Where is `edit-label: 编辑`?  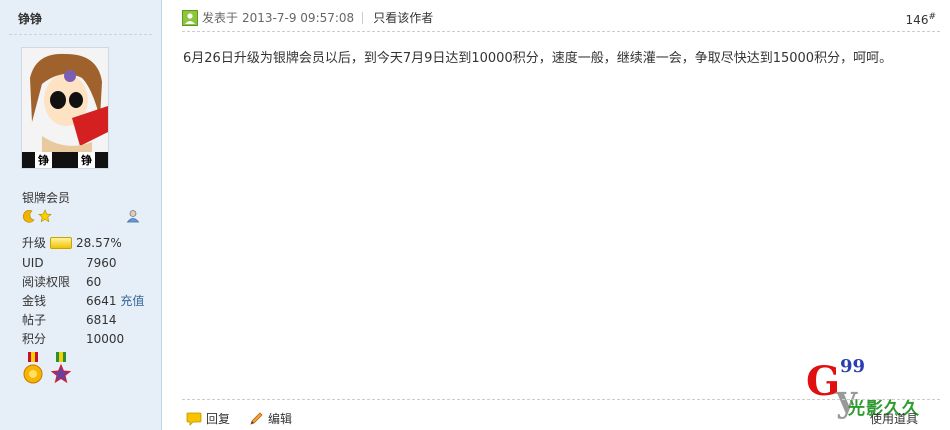 edit-label: 编辑 is located at coordinates (280, 419).